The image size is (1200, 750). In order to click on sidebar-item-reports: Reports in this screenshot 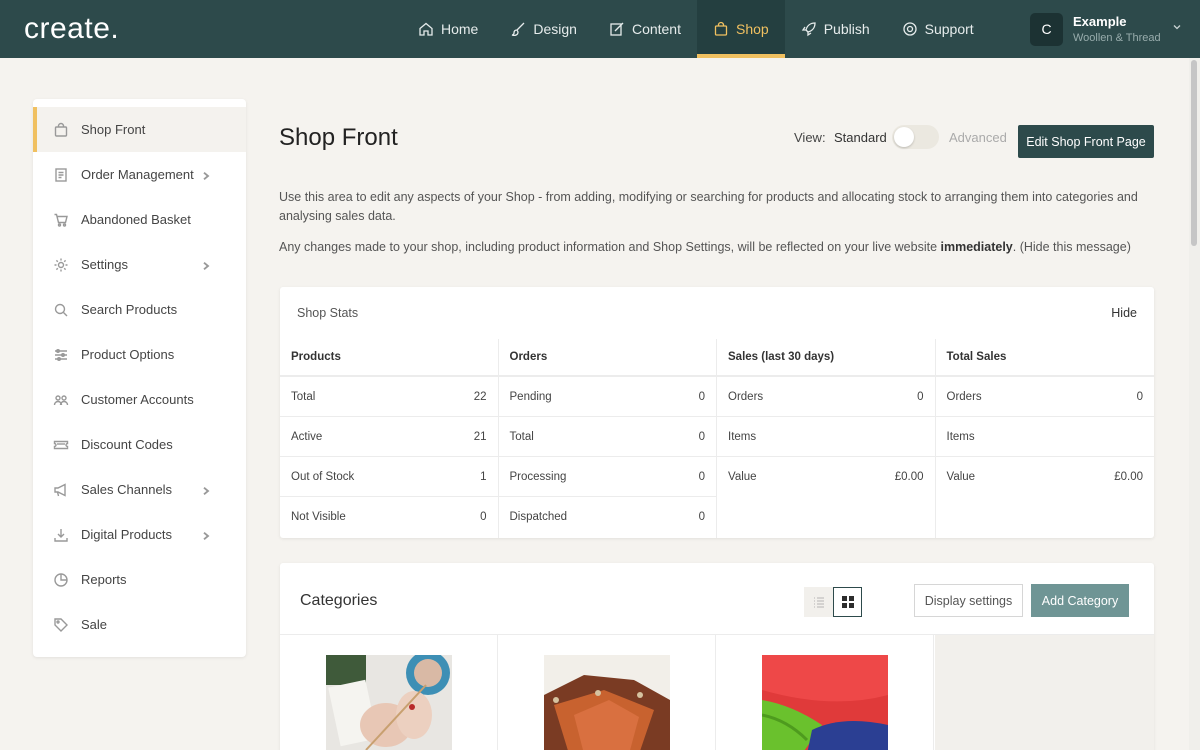, I will do `click(139, 579)`.